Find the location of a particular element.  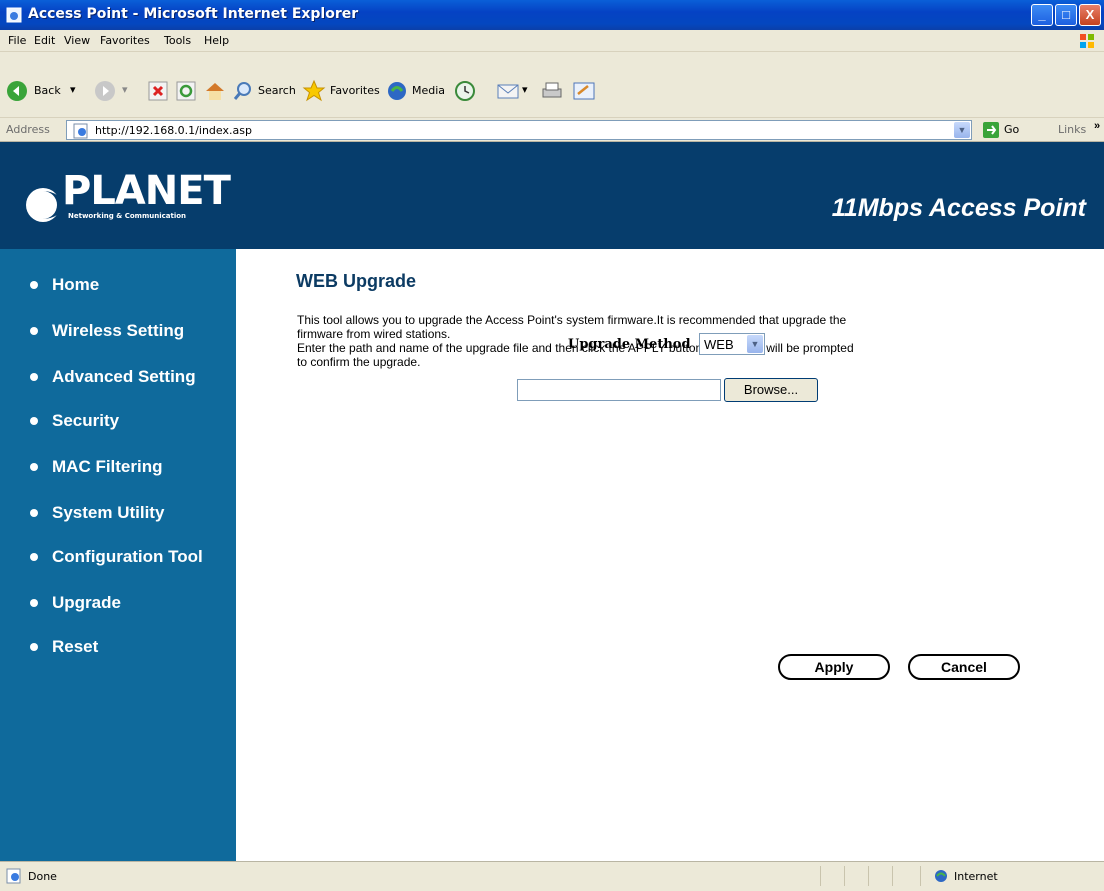

stop-icon is located at coordinates (158, 91).